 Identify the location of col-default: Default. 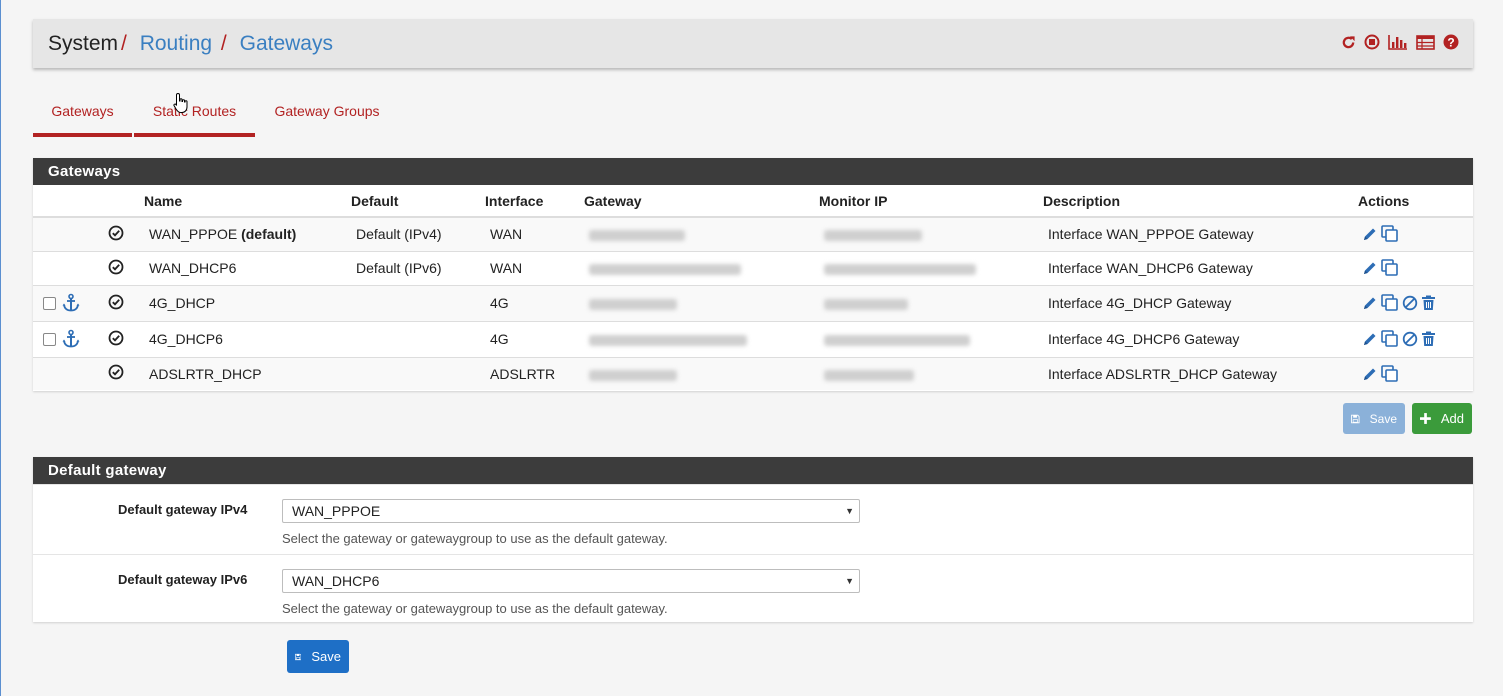
(418, 201).